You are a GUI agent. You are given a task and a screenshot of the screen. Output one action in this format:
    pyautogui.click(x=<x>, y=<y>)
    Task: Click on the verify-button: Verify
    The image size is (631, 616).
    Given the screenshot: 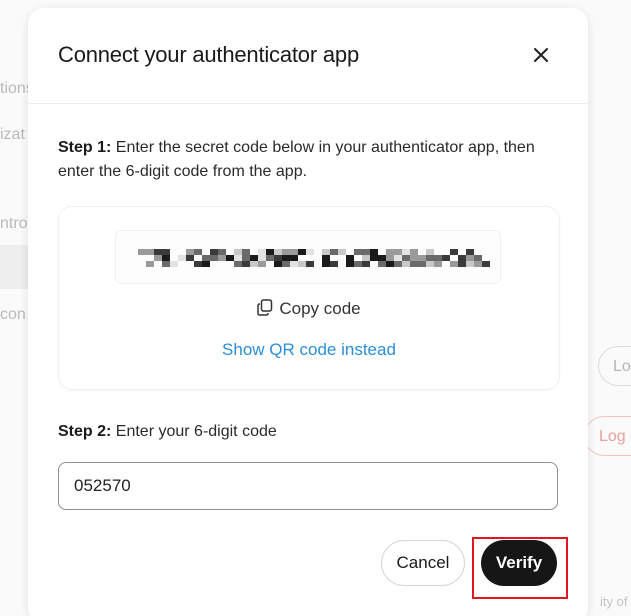 What is the action you would take?
    pyautogui.click(x=519, y=563)
    